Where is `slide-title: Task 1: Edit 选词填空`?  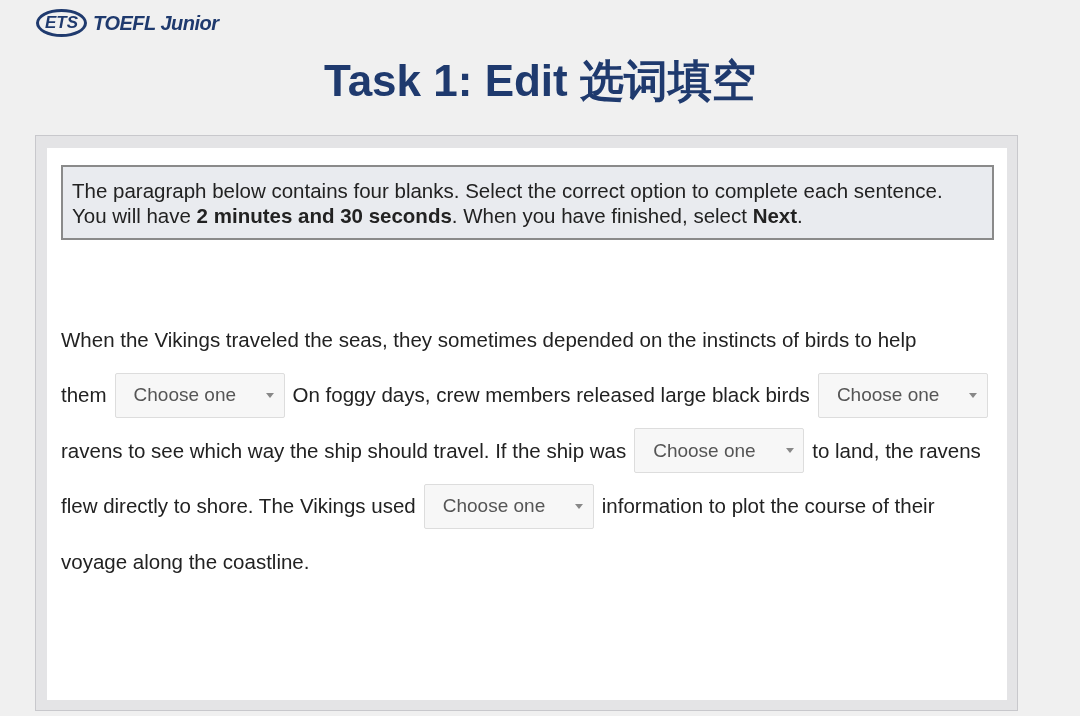
slide-title: Task 1: Edit 选词填空 is located at coordinates (540, 81).